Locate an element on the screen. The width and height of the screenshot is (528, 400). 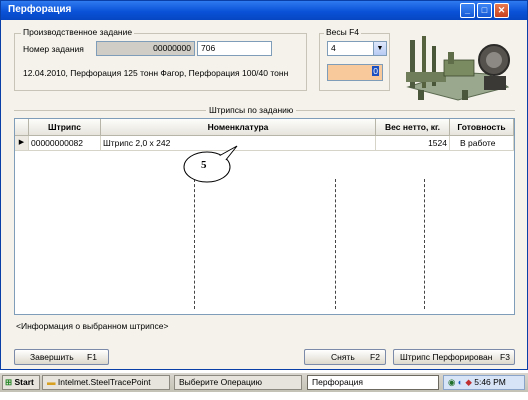
cell-net-weight: 1524 is located at coordinates (413, 143).